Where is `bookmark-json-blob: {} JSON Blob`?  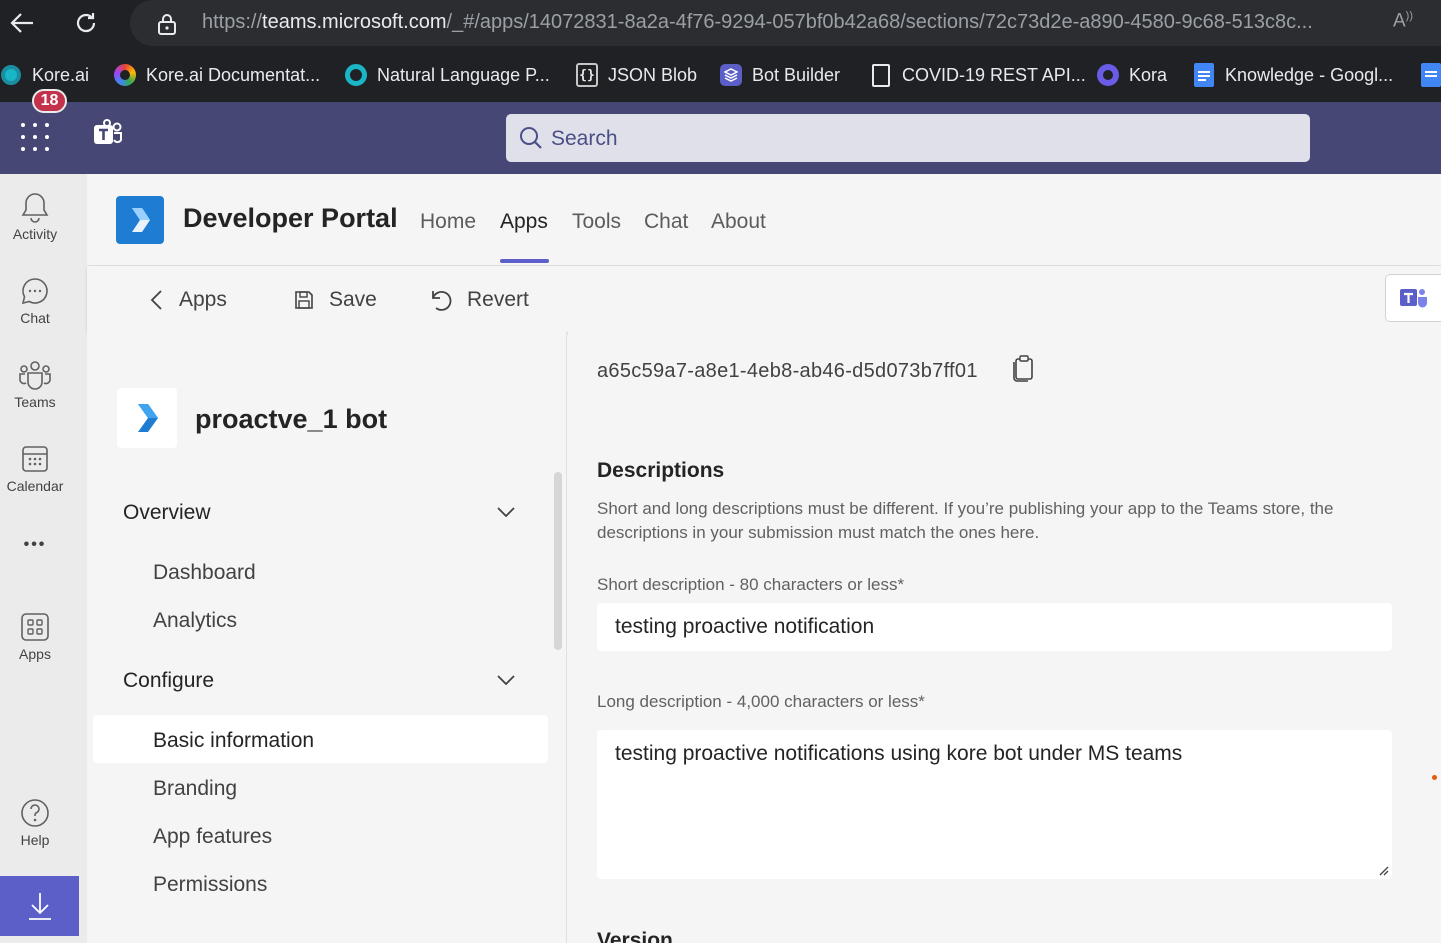 bookmark-json-blob: {} JSON Blob is located at coordinates (636, 75).